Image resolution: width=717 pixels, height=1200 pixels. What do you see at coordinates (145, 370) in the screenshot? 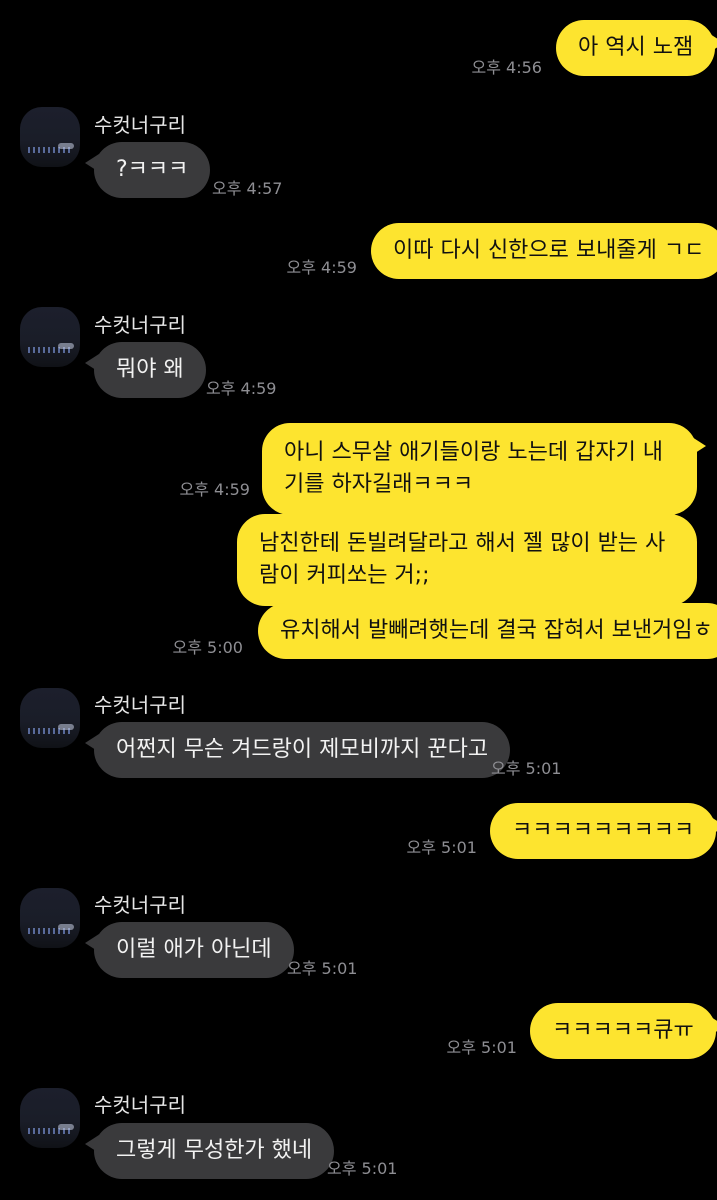
I see `received-message-bubble: 뭐야 왜` at bounding box center [145, 370].